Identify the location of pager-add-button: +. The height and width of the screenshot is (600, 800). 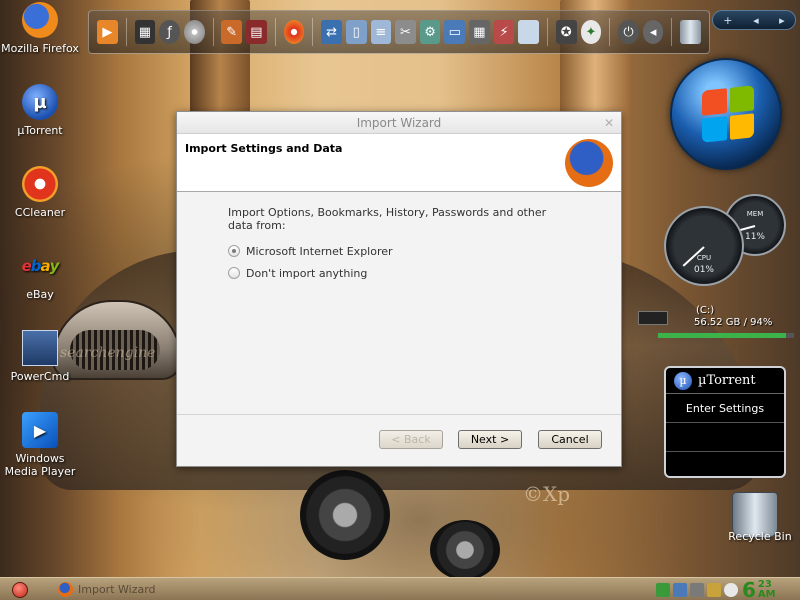
(727, 20).